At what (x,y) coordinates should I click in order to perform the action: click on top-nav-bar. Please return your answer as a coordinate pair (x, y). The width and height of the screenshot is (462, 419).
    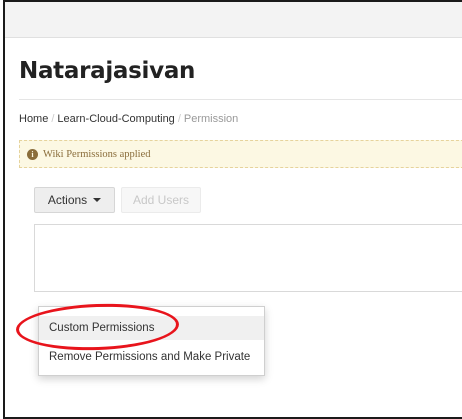
    Looking at the image, I should click on (233, 20).